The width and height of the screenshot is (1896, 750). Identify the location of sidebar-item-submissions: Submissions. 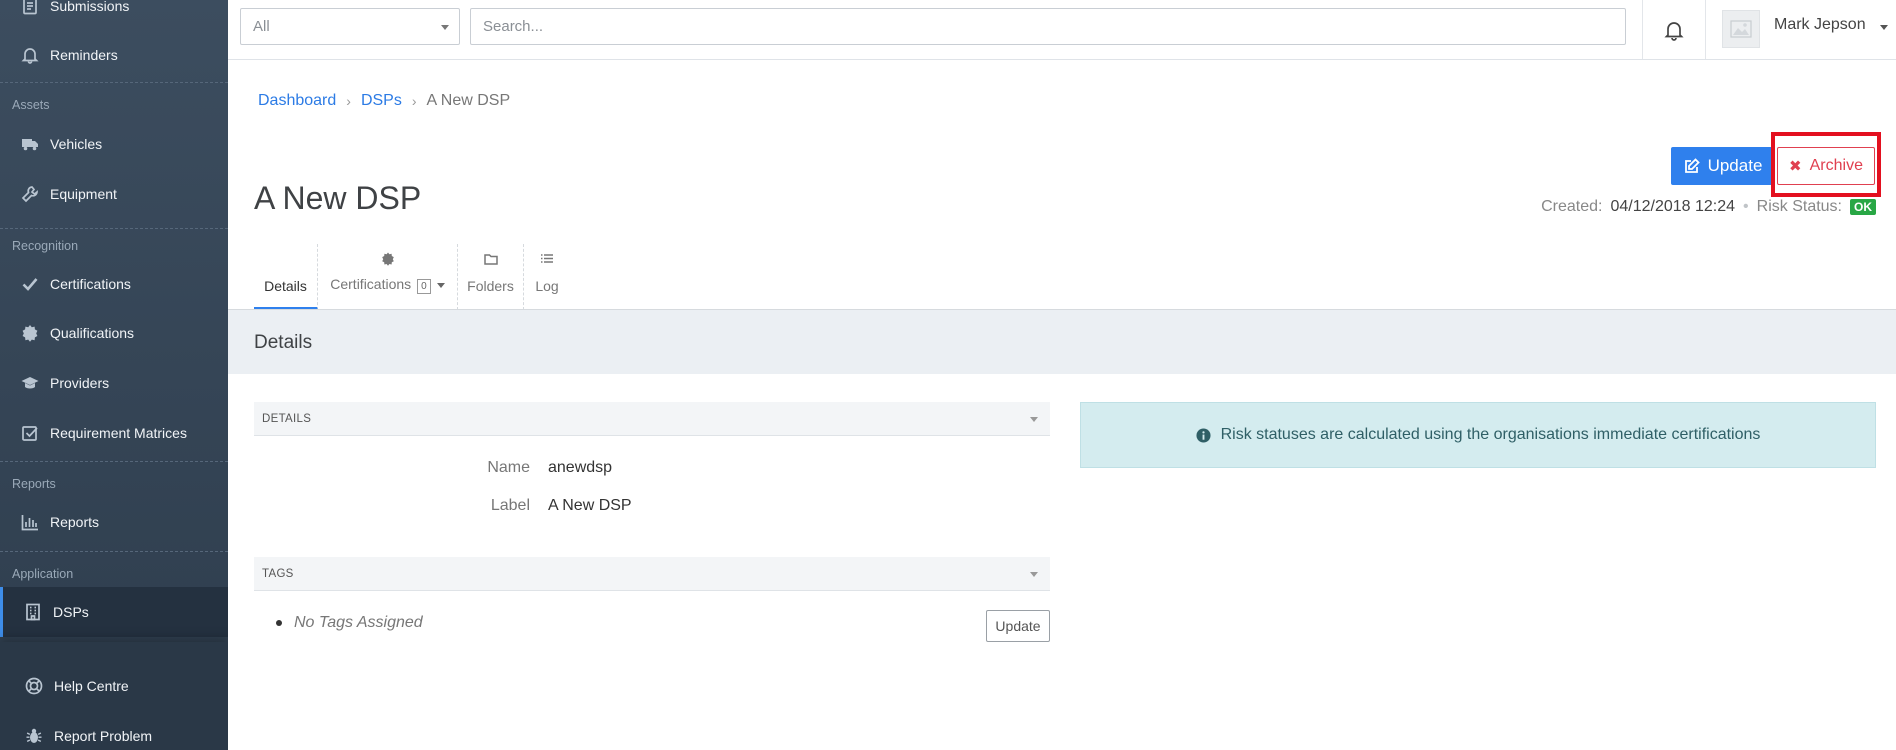
(114, 13).